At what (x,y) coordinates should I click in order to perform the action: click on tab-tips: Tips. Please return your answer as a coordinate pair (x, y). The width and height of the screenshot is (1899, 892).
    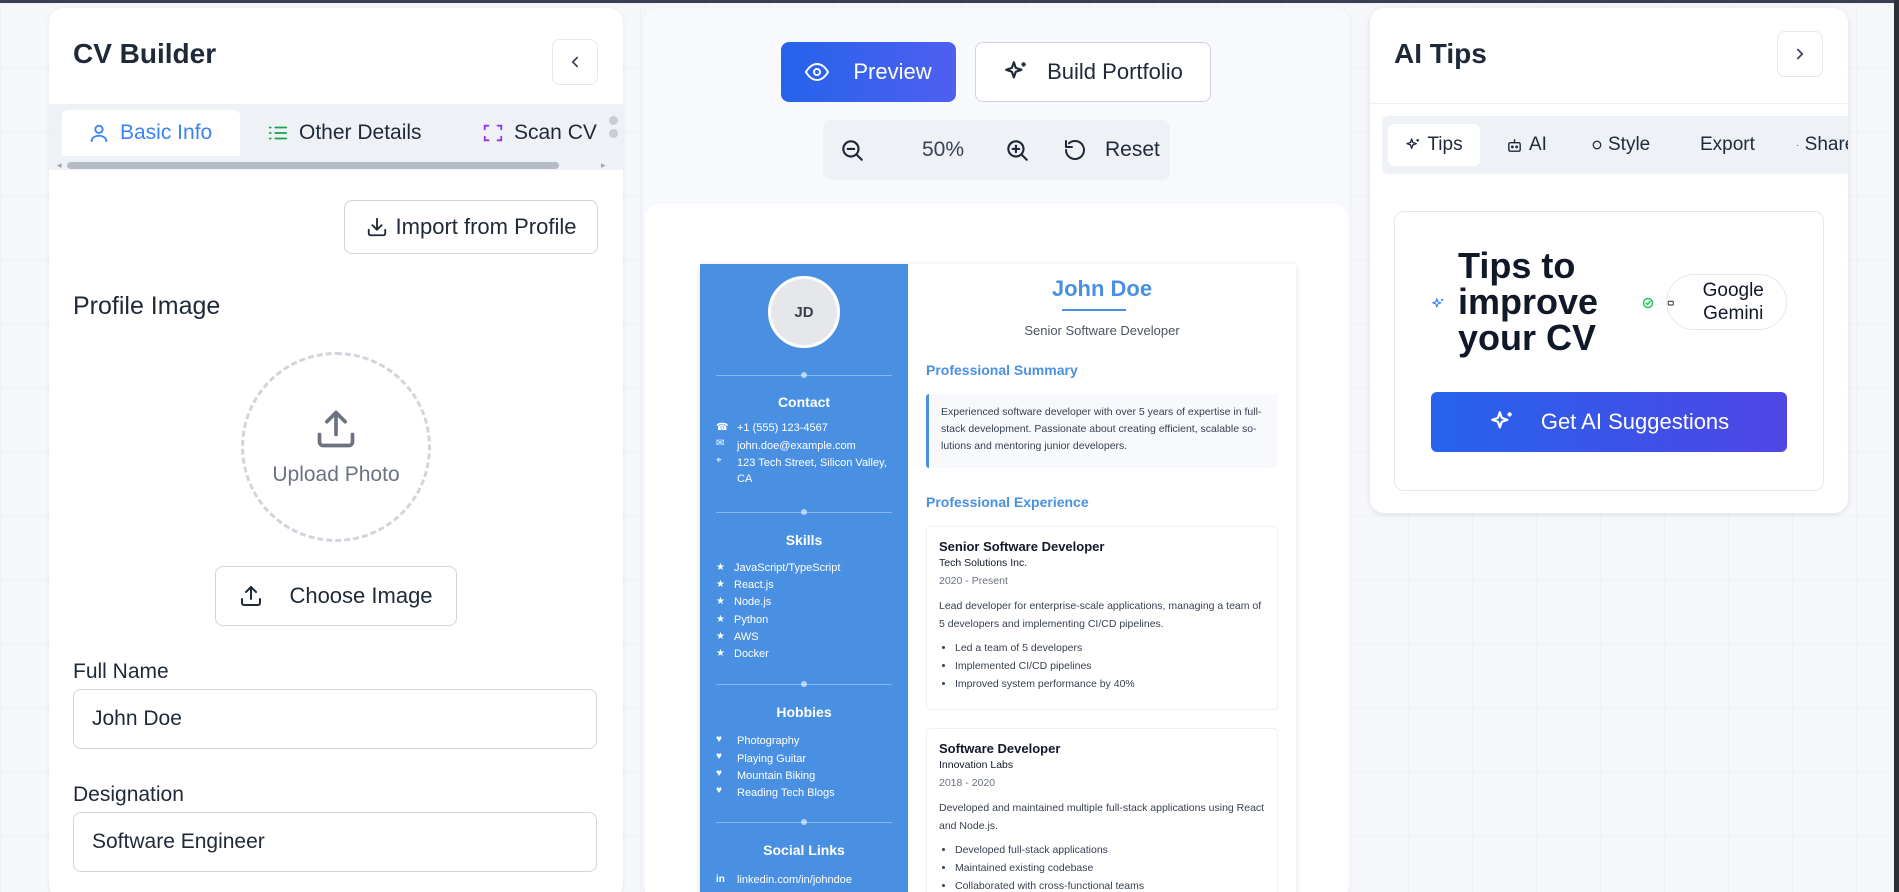
    Looking at the image, I should click on (1434, 145).